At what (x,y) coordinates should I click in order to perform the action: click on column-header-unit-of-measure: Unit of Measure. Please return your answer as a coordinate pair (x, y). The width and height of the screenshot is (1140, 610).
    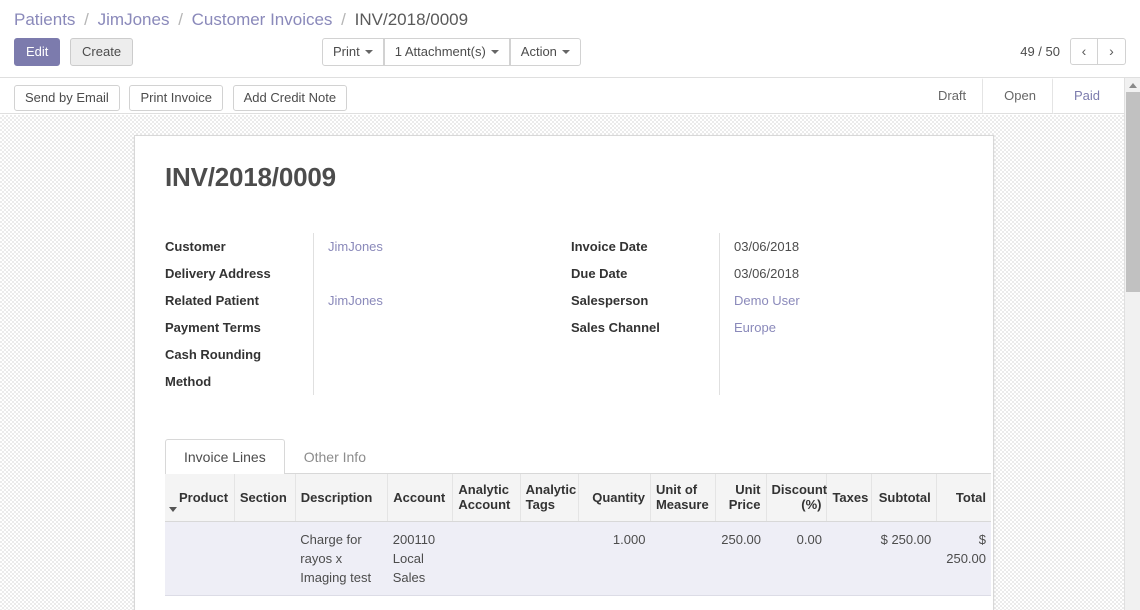
    Looking at the image, I should click on (683, 498).